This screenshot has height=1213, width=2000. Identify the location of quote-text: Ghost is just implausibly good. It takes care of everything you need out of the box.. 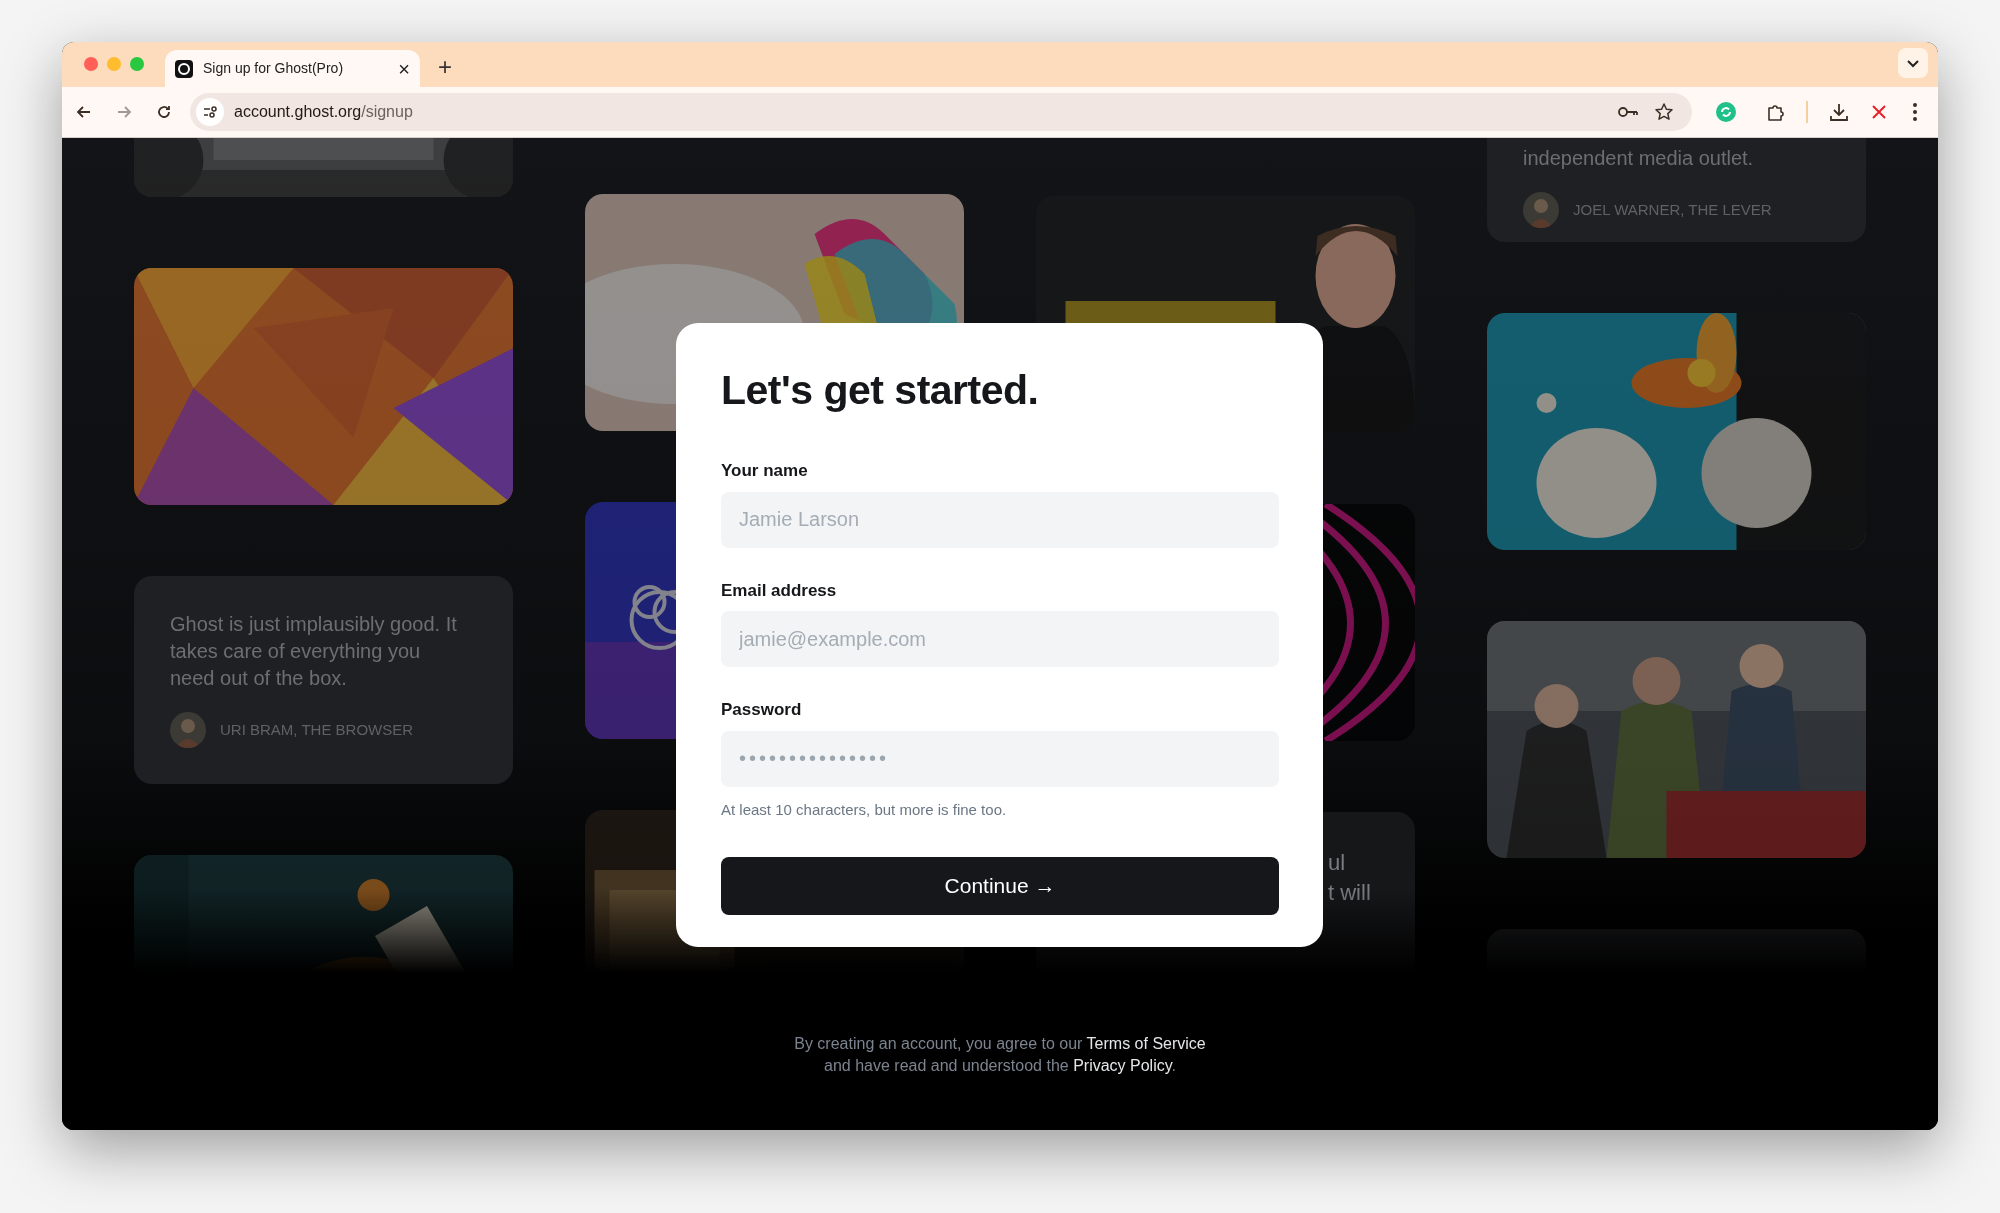
(314, 651).